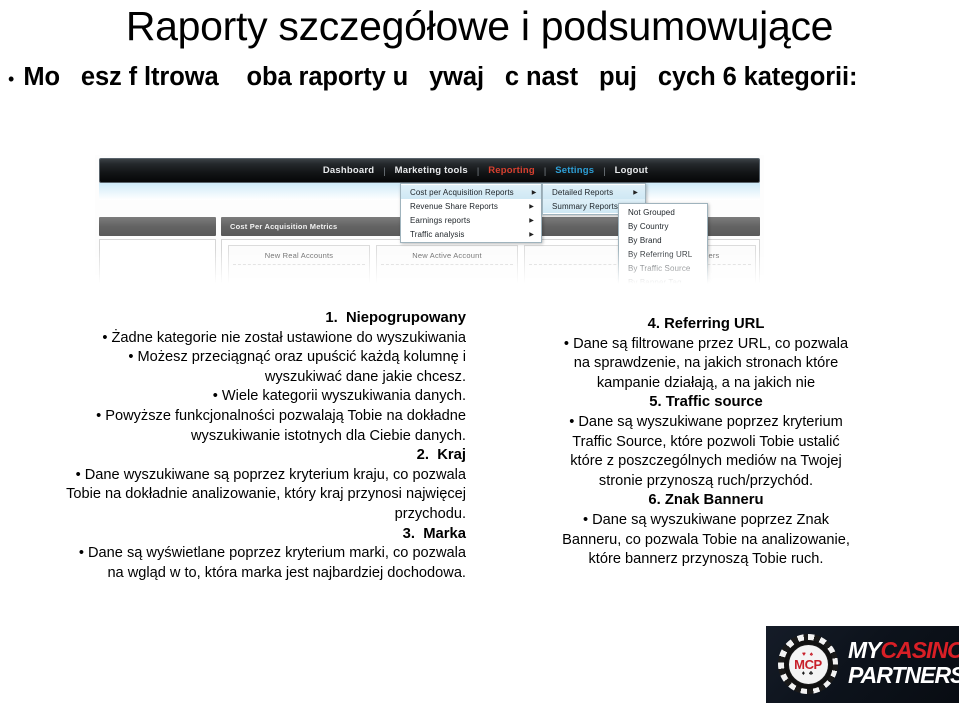 The height and width of the screenshot is (703, 959). I want to click on menu-item-label: Not Grouped, so click(651, 212).